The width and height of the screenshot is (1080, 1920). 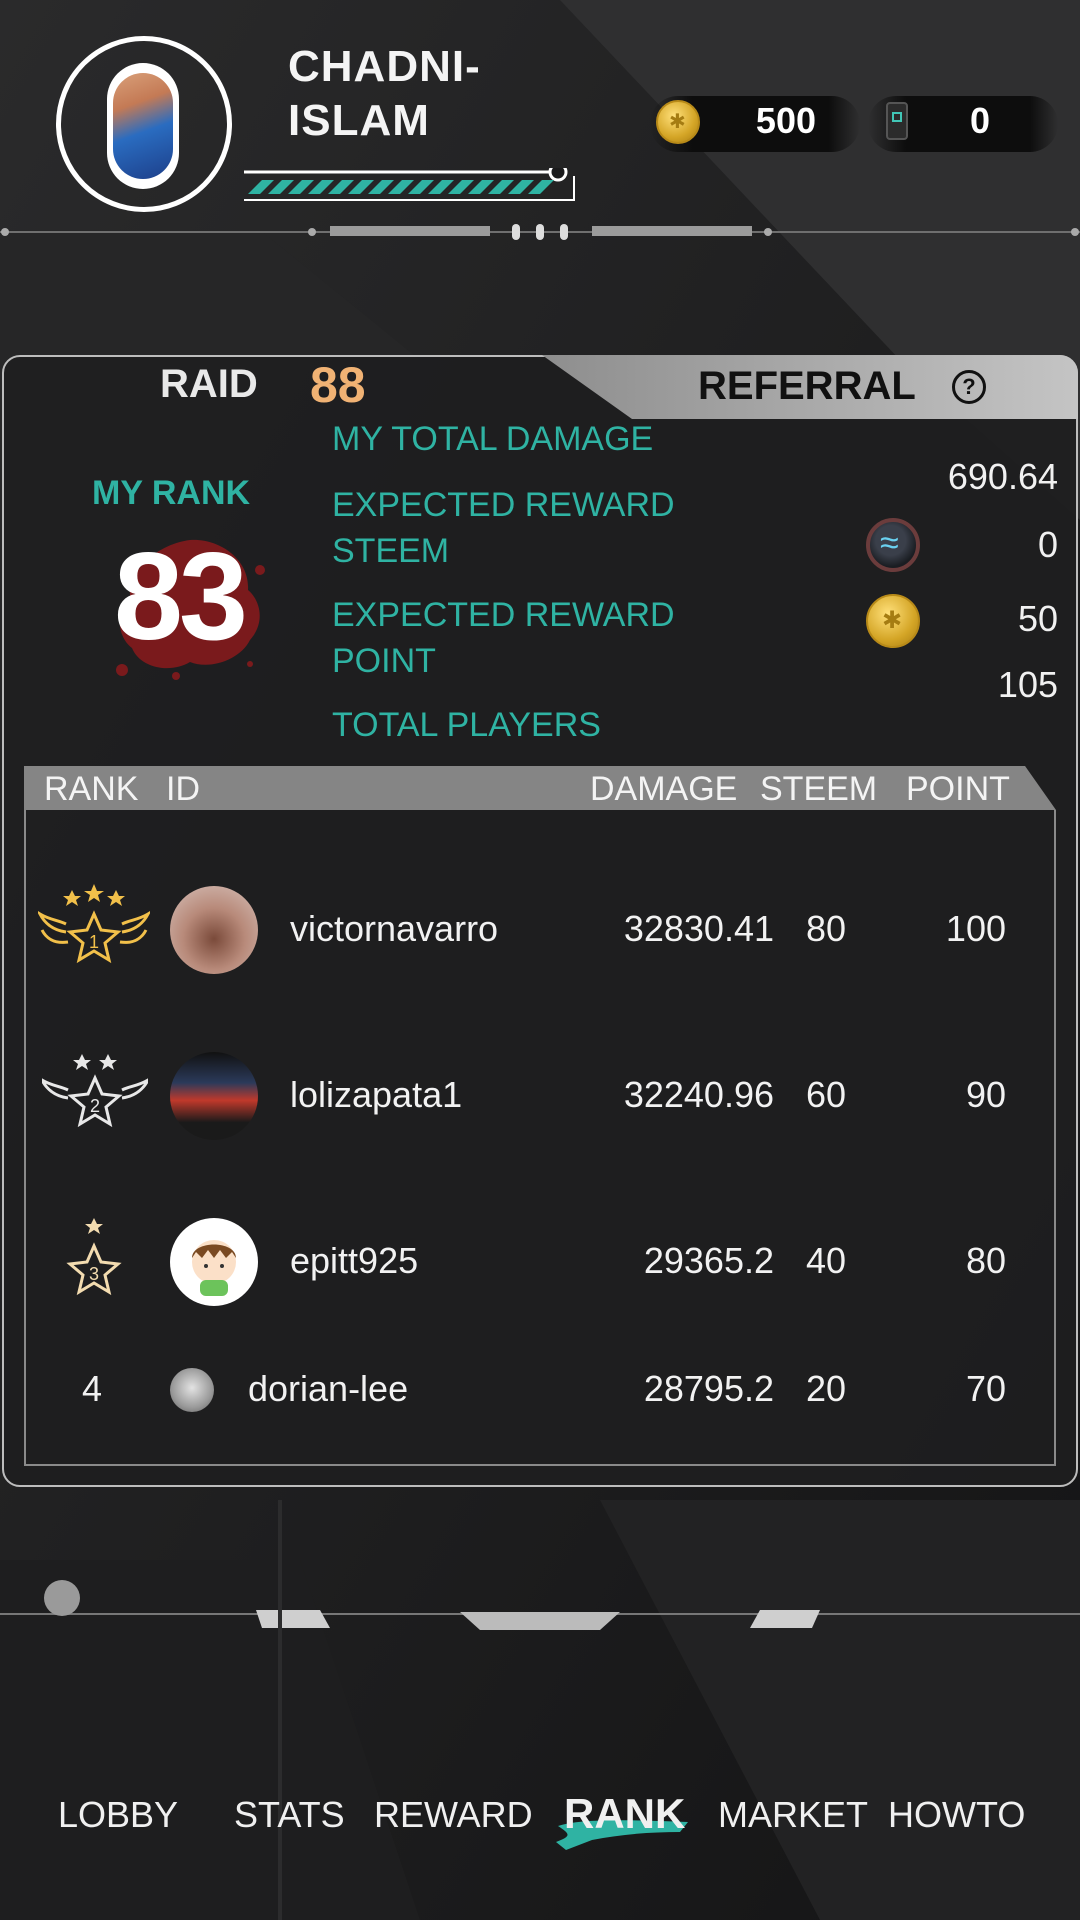 What do you see at coordinates (95, 1091) in the screenshot?
I see `silver-medal-icon: 2` at bounding box center [95, 1091].